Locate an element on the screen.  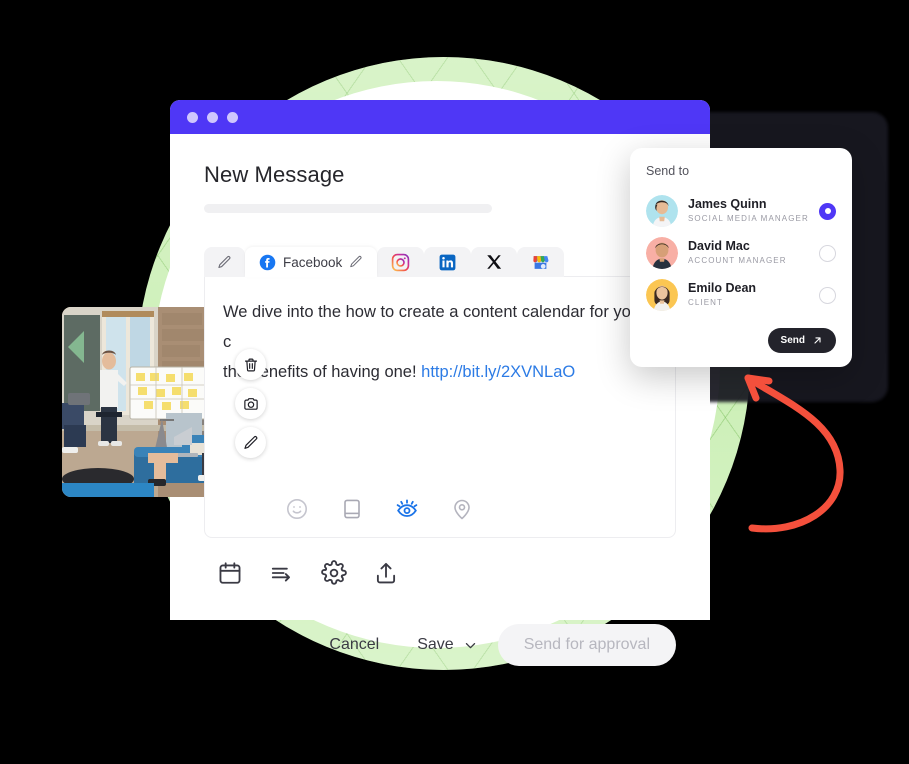
replace-attachment-button is located at coordinates (250, 403).